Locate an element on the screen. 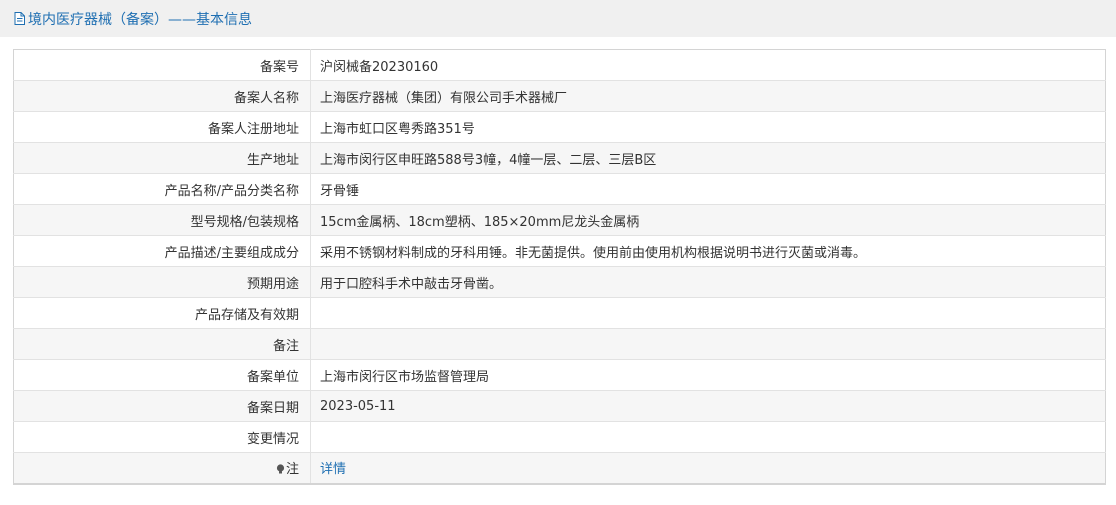 The height and width of the screenshot is (505, 1116). row-value: 沪闵械备20230160 is located at coordinates (708, 65).